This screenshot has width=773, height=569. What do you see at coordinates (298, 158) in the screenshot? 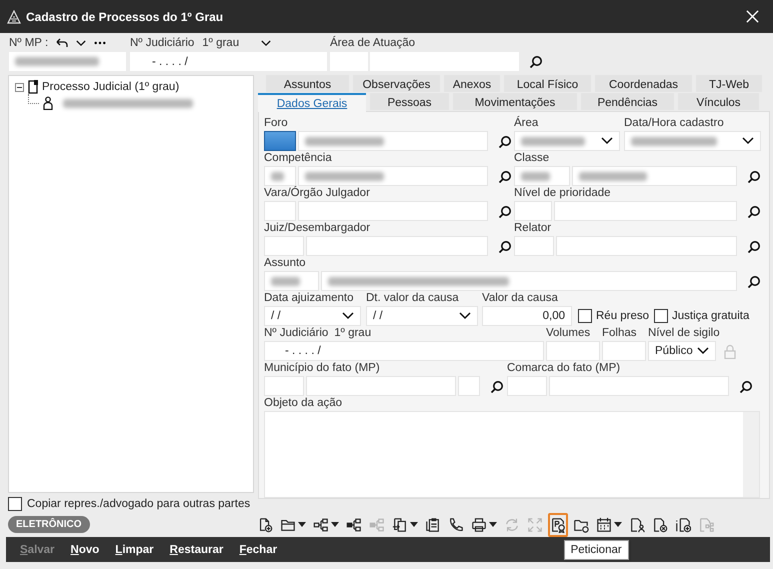
I see `field-label: Competência` at bounding box center [298, 158].